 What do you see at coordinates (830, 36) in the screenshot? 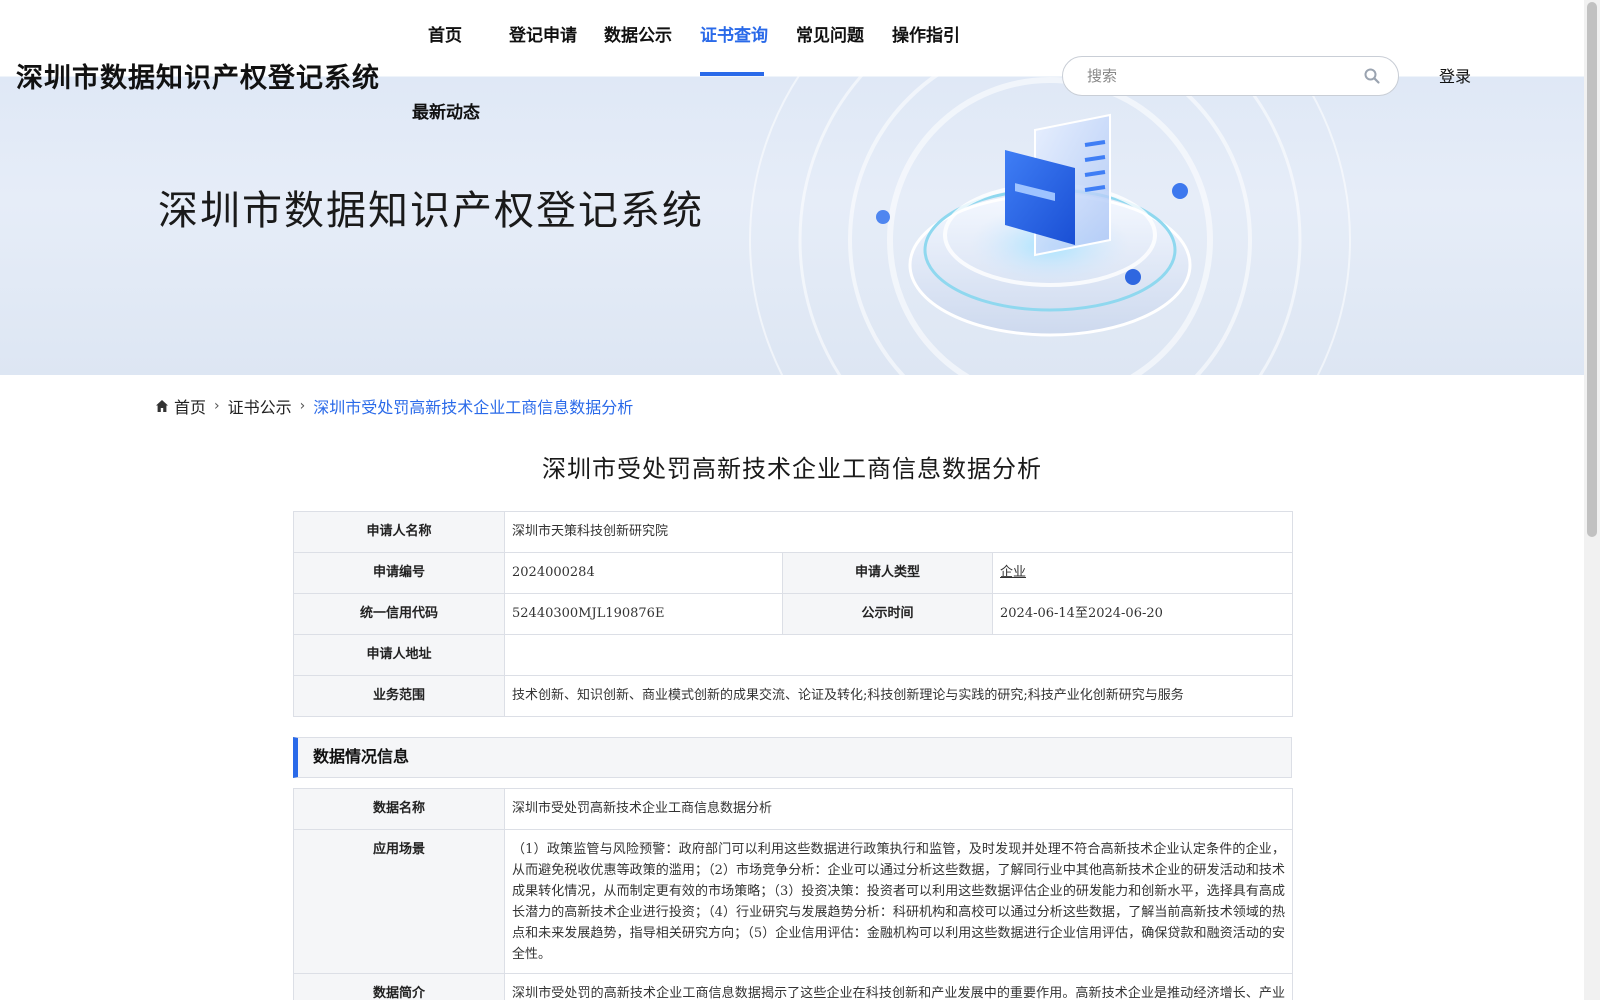
I see `nav-item-faq: 常见问题` at bounding box center [830, 36].